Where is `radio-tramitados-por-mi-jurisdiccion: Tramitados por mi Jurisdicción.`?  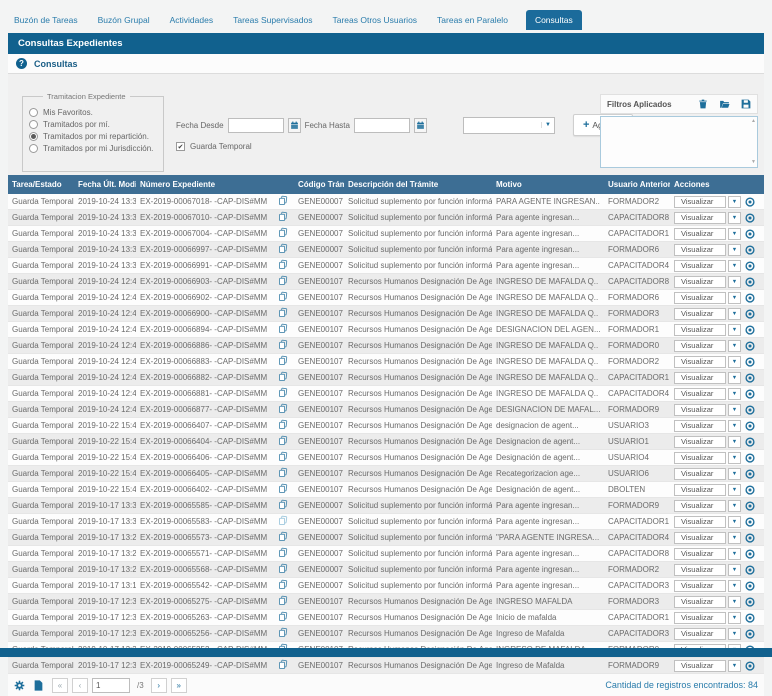
radio-tramitados-por-mi-jurisdiccion: Tramitados por mi Jurisdicción. is located at coordinates (93, 148).